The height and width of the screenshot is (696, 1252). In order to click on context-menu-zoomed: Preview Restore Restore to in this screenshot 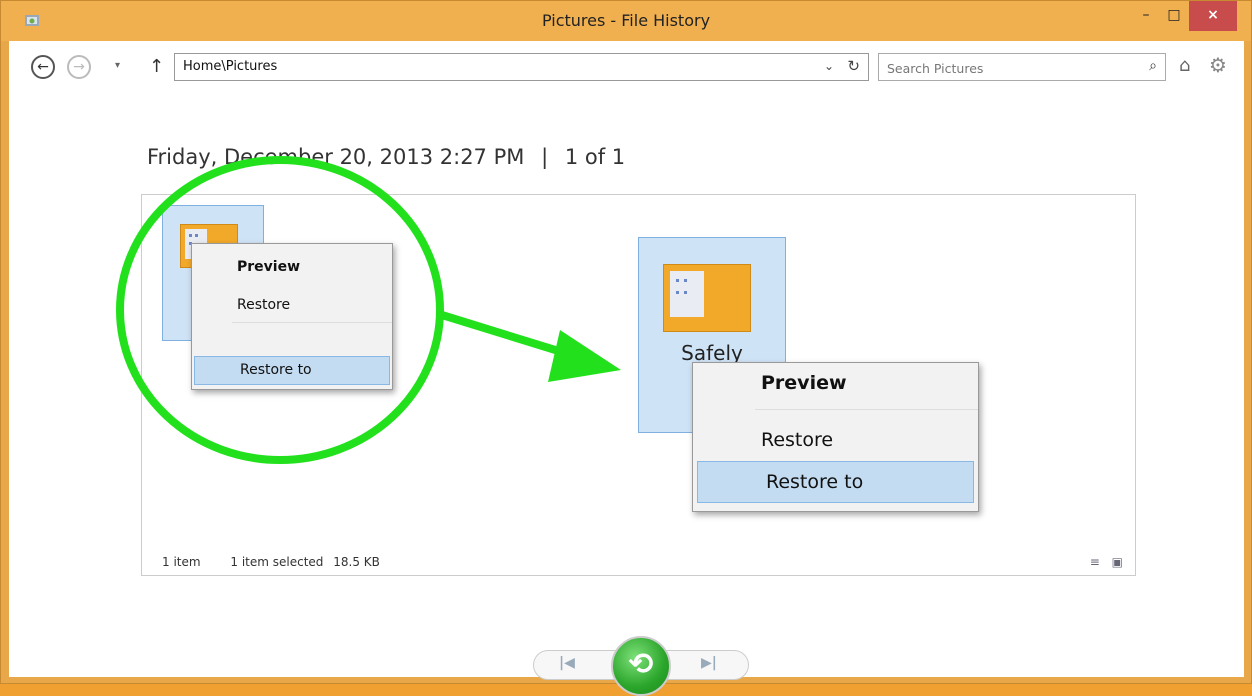, I will do `click(835, 437)`.